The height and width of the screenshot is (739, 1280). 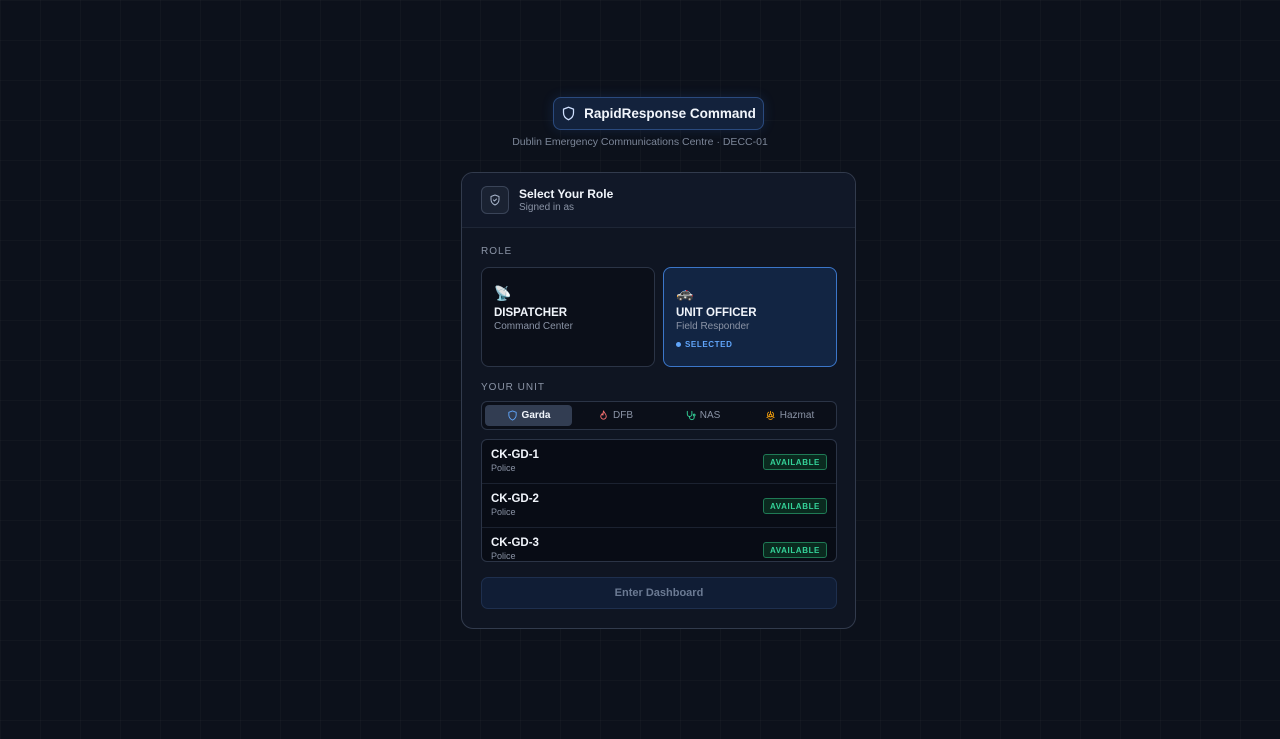 What do you see at coordinates (716, 313) in the screenshot?
I see `role-name: UNIT OFFICER` at bounding box center [716, 313].